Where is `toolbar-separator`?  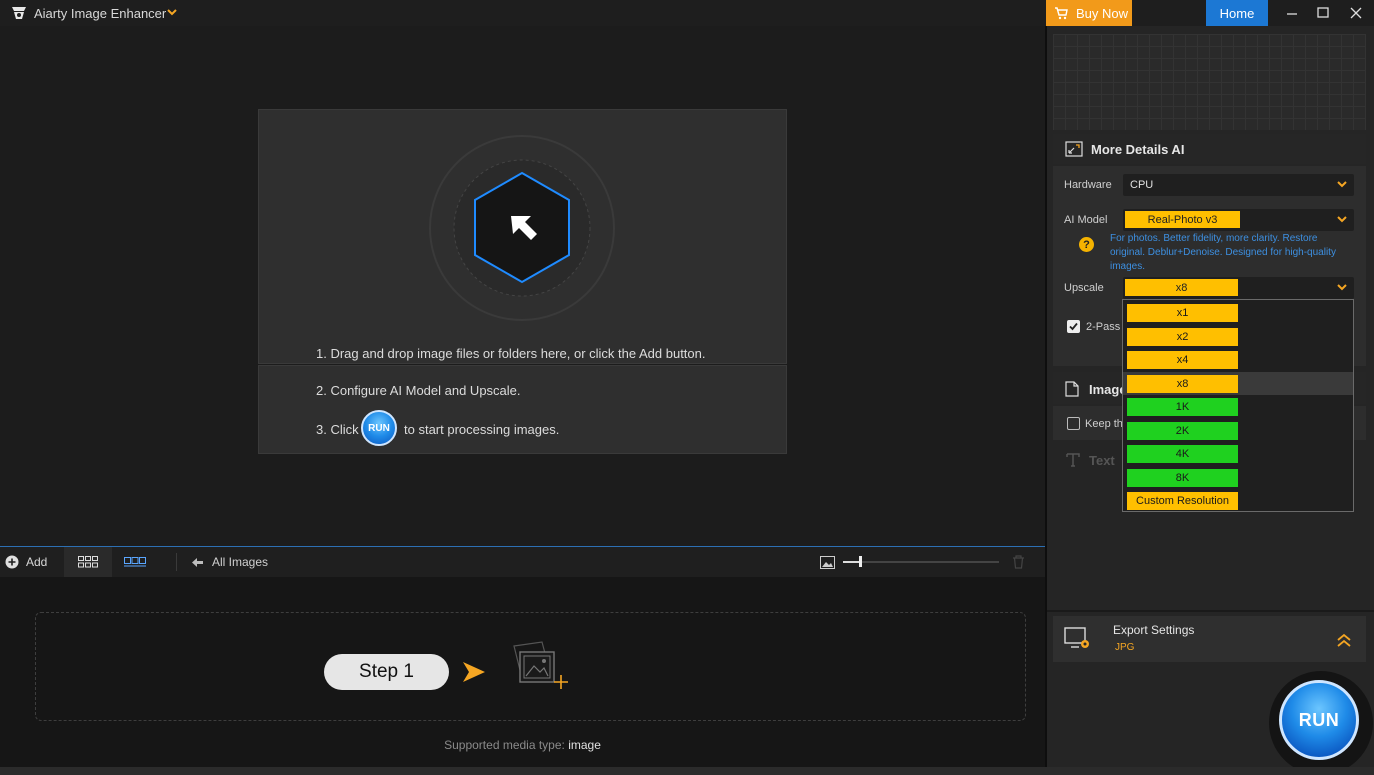 toolbar-separator is located at coordinates (176, 562).